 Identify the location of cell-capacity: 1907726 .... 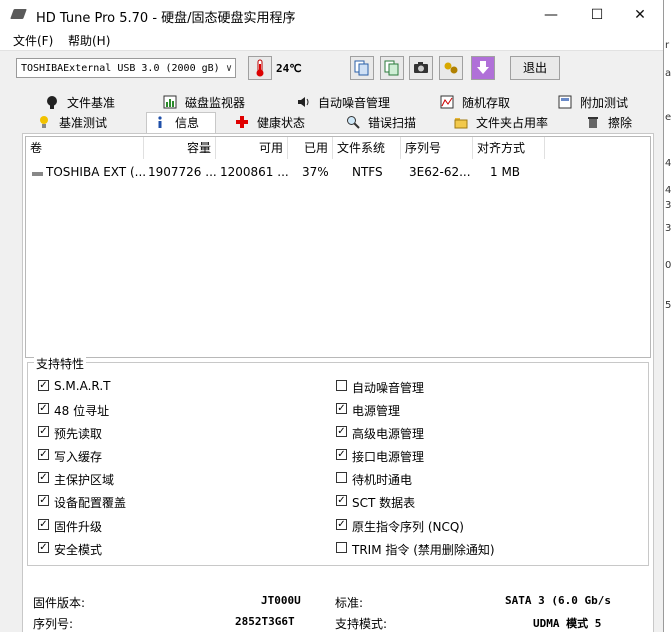
(182, 172).